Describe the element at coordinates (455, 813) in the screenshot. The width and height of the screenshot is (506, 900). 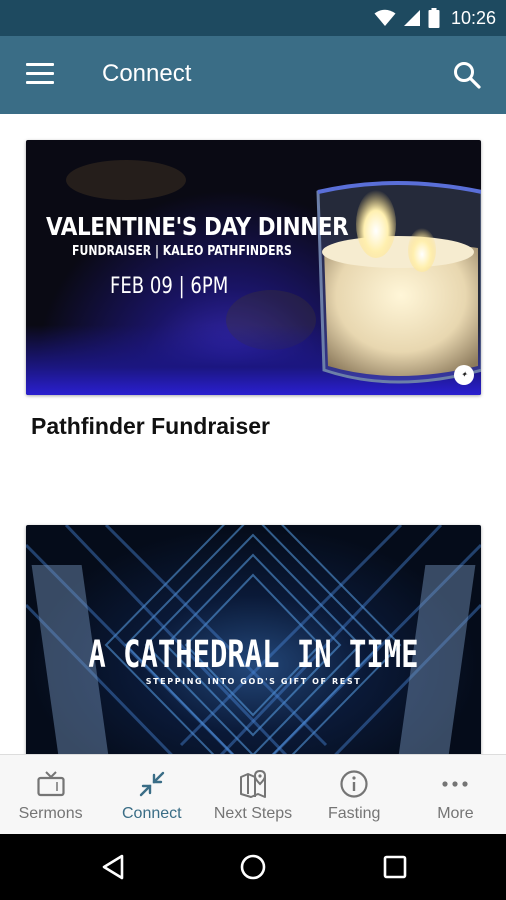
I see `nav-label: More` at that location.